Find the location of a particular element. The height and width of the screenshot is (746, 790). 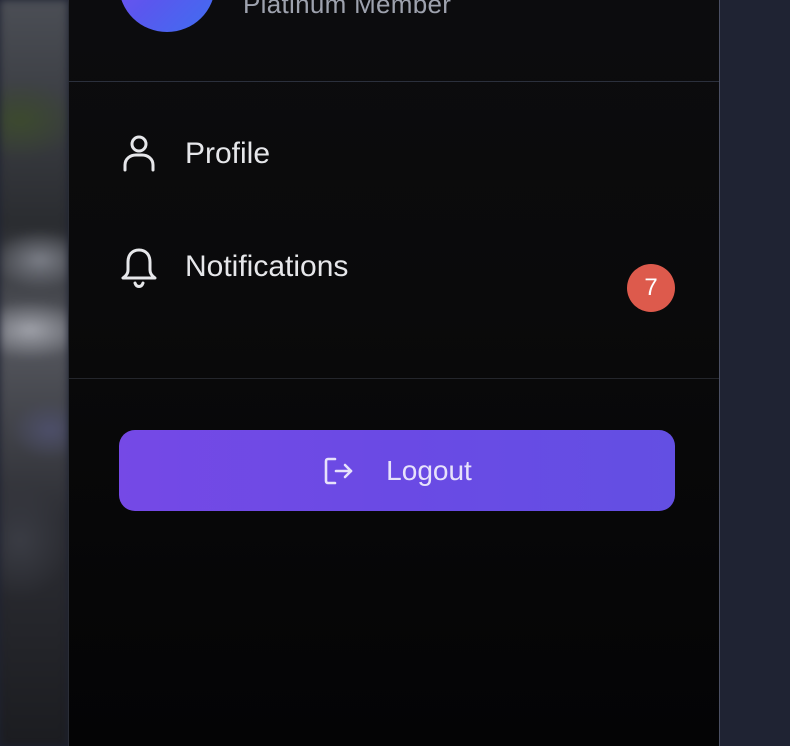

membership-label: Platinum Member is located at coordinates (347, 9).